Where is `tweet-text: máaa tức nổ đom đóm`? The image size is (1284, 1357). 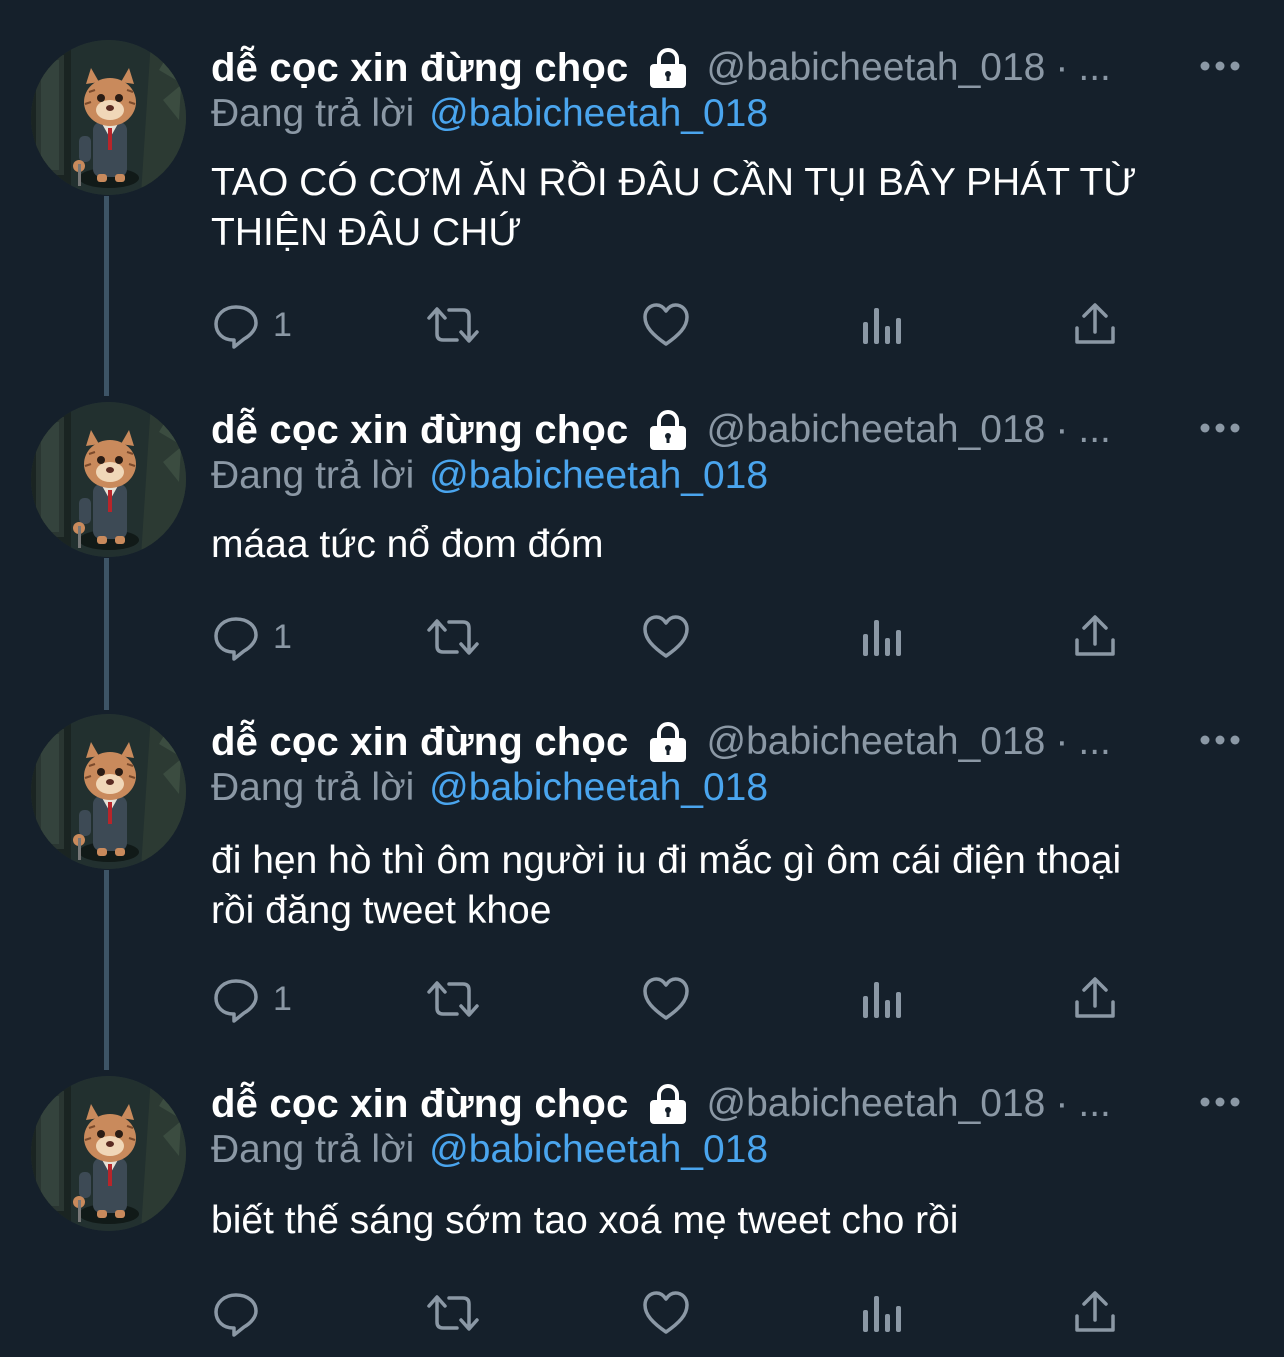 tweet-text: máaa tức nổ đom đóm is located at coordinates (736, 545).